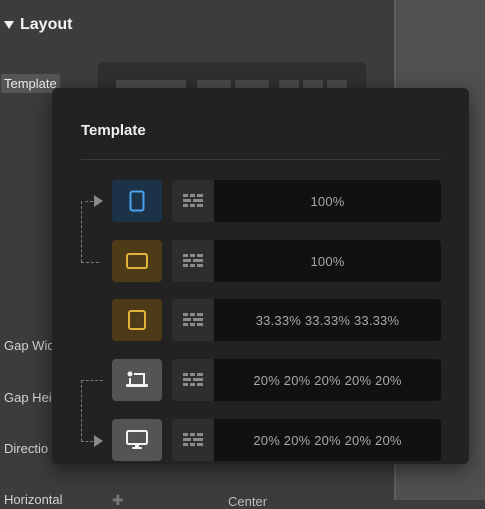 This screenshot has height=509, width=485. I want to click on gap-height-label: Gap Hei, so click(28, 397).